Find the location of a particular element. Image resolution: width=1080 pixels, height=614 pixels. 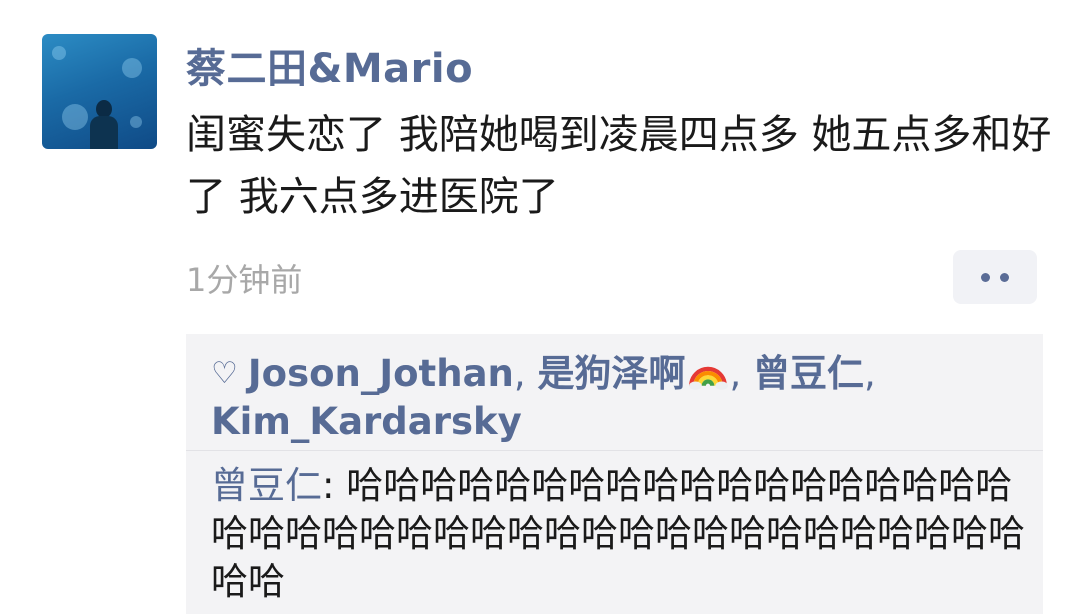

like-name: 曾豆仁 is located at coordinates (808, 373).